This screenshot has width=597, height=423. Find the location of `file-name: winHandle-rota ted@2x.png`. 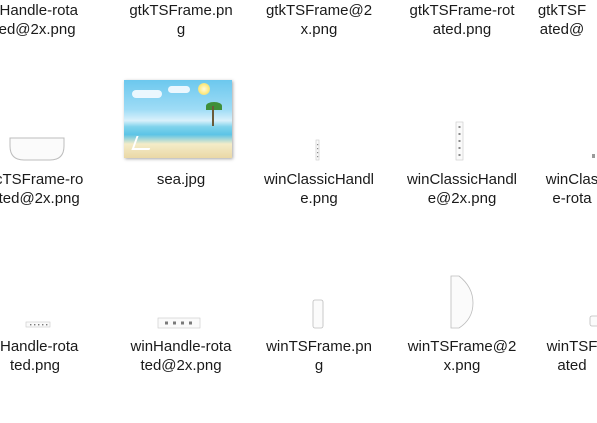

file-name: winHandle-rota ted@2x.png is located at coordinates (181, 356).